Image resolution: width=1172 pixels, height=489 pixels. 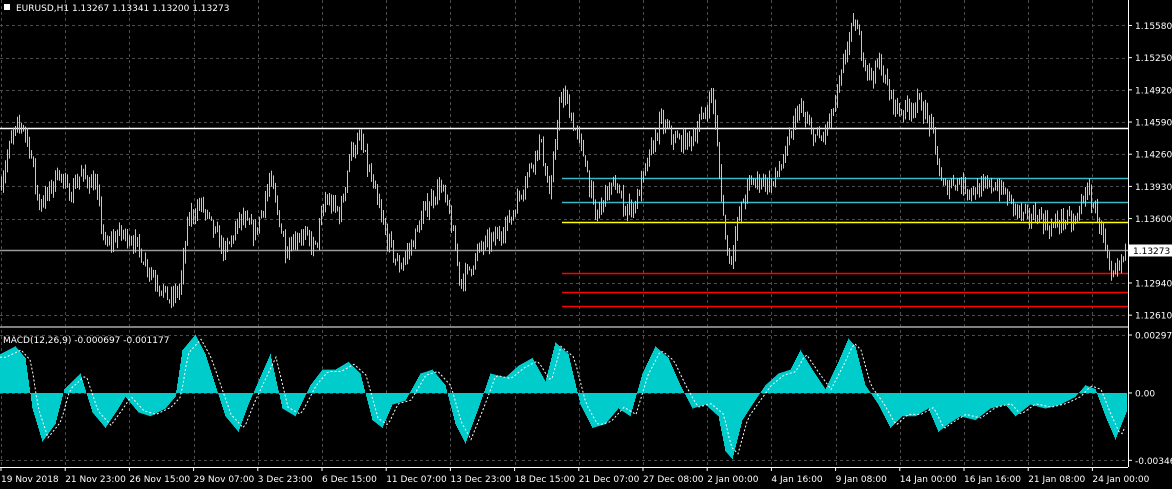 What do you see at coordinates (1153, 220) in the screenshot?
I see `price-tick-label: 1.13600` at bounding box center [1153, 220].